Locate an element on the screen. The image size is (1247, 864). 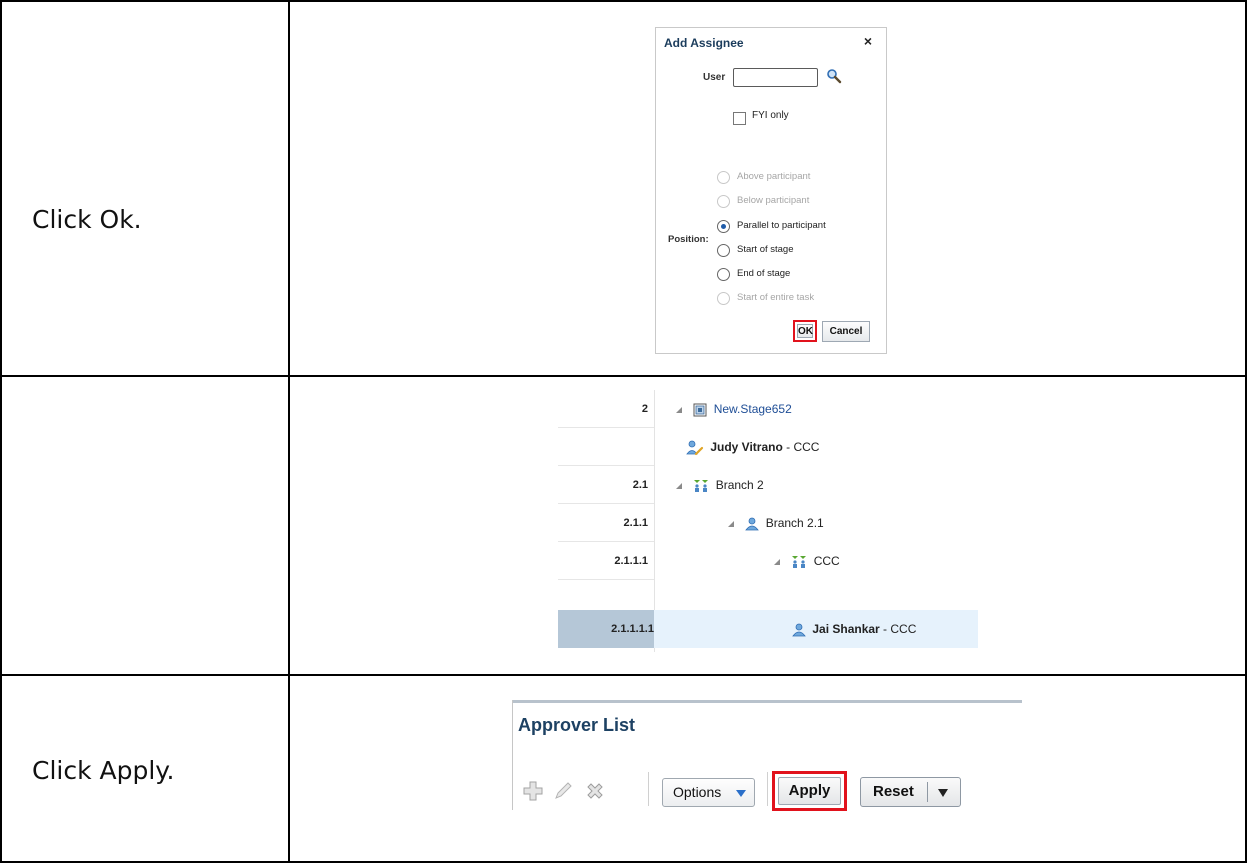
delete-icon is located at coordinates (595, 791).